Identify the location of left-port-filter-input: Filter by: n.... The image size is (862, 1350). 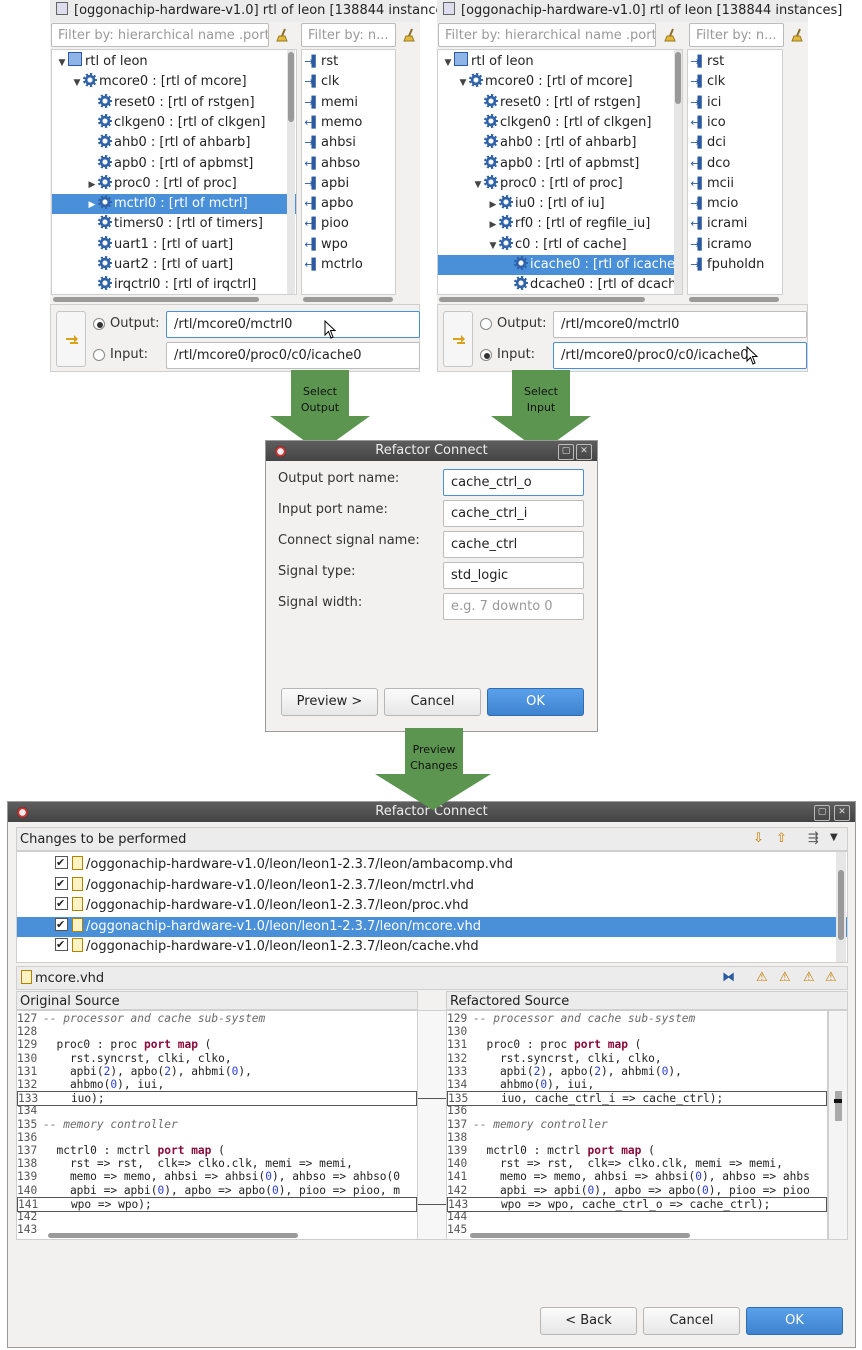
(348, 35).